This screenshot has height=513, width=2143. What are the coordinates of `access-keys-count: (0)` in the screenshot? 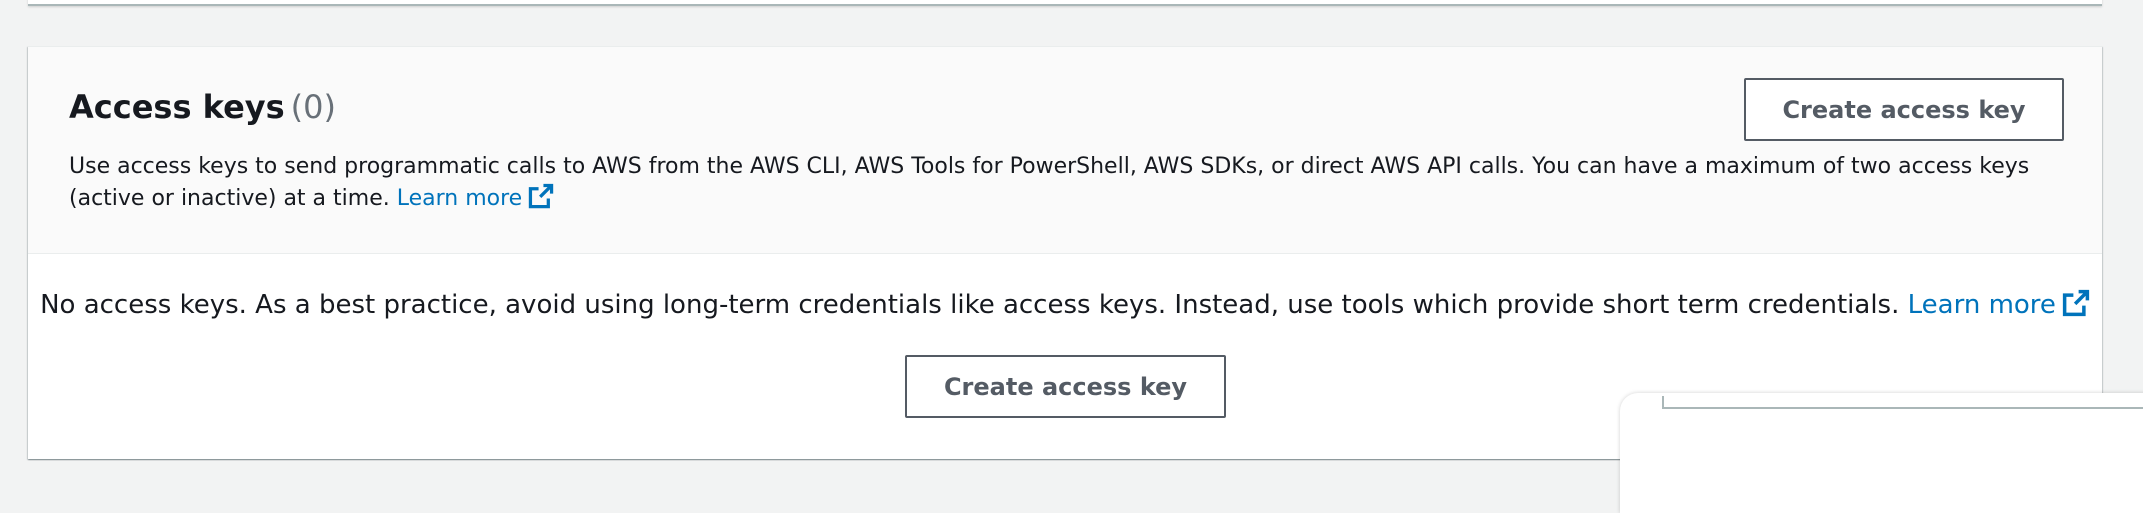 It's located at (313, 107).